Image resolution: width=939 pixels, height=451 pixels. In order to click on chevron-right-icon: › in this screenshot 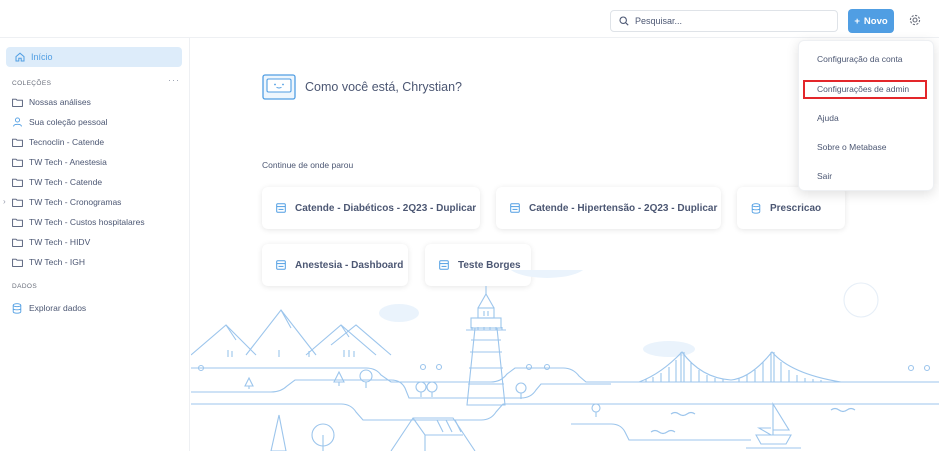, I will do `click(4, 201)`.